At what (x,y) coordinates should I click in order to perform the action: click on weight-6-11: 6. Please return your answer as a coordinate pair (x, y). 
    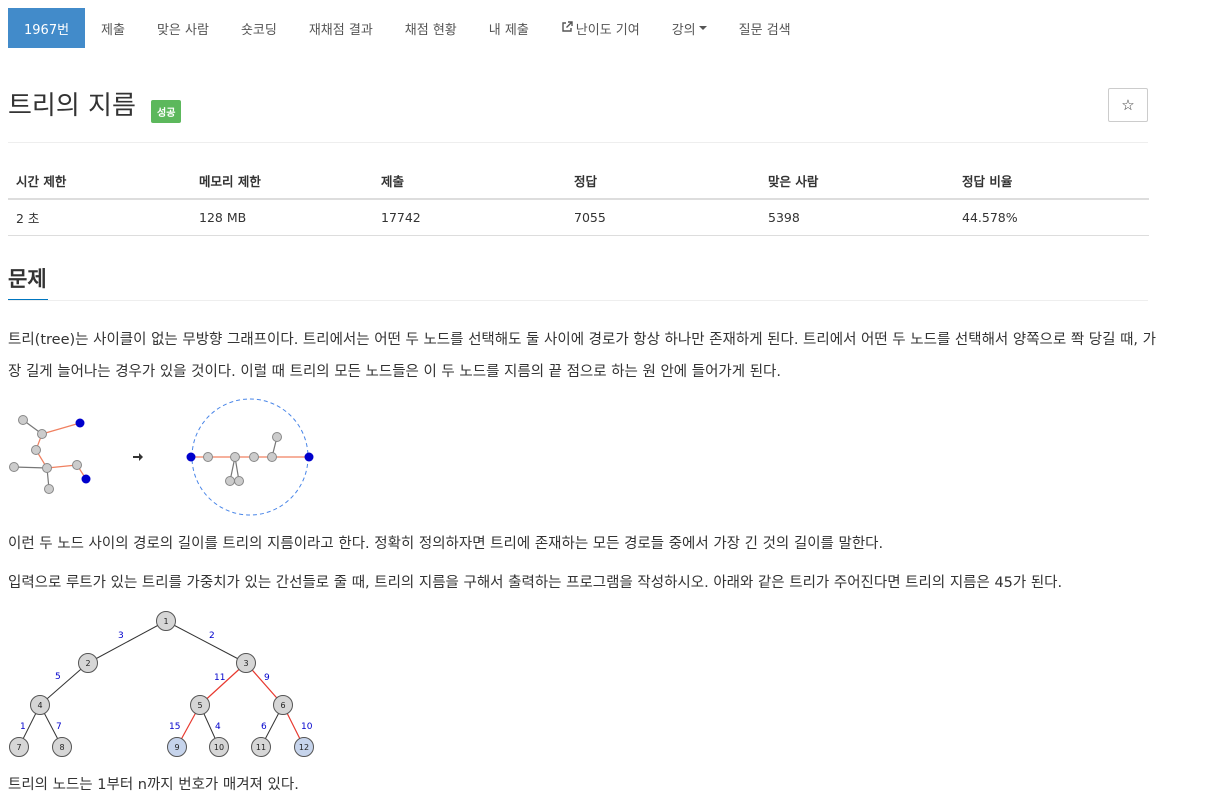
    Looking at the image, I should click on (264, 727).